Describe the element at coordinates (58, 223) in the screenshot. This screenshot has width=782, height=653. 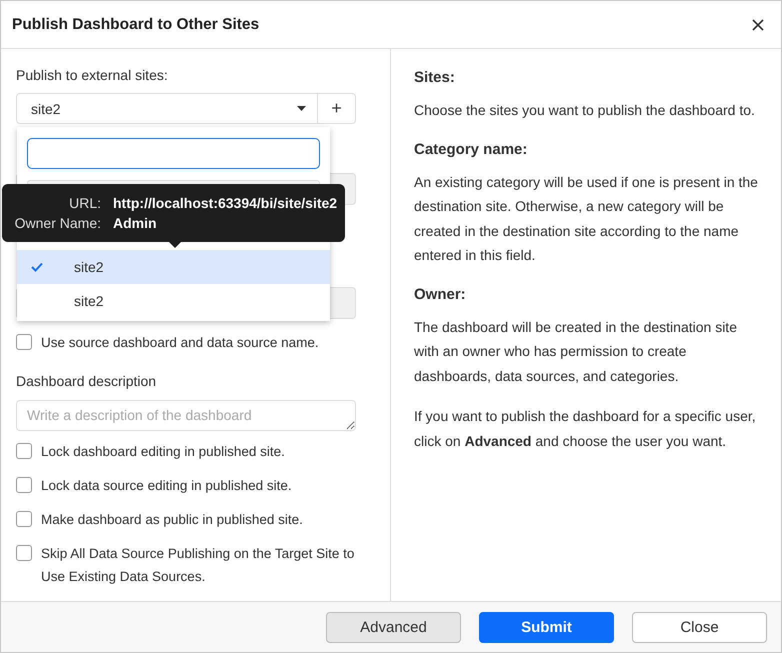
I see `tooltip-label: Owner Name:` at that location.